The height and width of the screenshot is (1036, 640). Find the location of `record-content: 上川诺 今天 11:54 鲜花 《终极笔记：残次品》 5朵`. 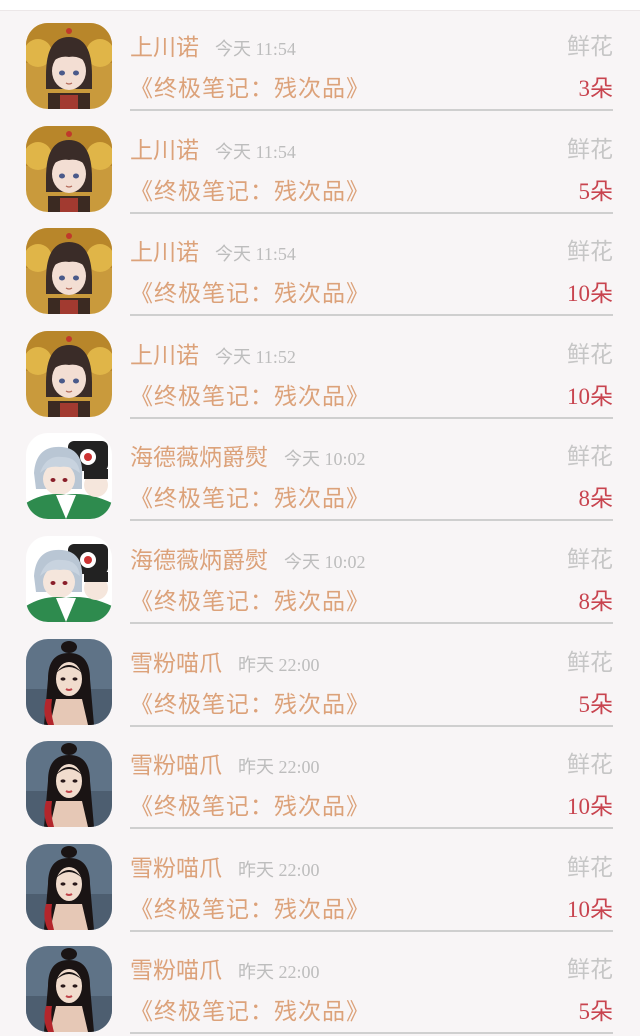

record-content: 上川诺 今天 11:54 鲜花 《终极笔记：残次品》 5朵 is located at coordinates (371, 164).